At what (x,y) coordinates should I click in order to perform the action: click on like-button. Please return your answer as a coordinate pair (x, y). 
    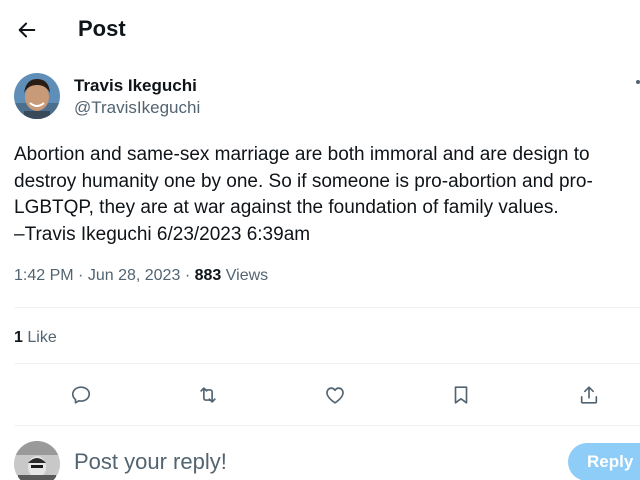
    Looking at the image, I should click on (335, 395).